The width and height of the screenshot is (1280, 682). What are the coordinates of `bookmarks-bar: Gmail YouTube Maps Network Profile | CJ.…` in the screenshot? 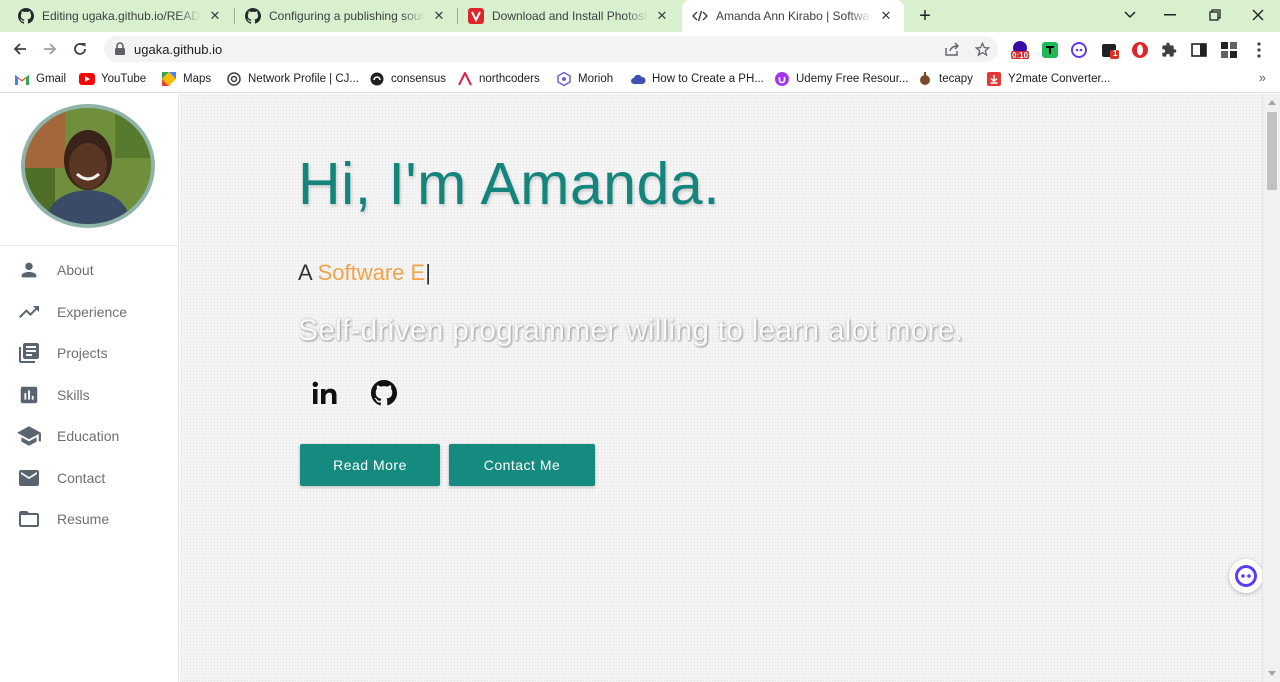 It's located at (640, 79).